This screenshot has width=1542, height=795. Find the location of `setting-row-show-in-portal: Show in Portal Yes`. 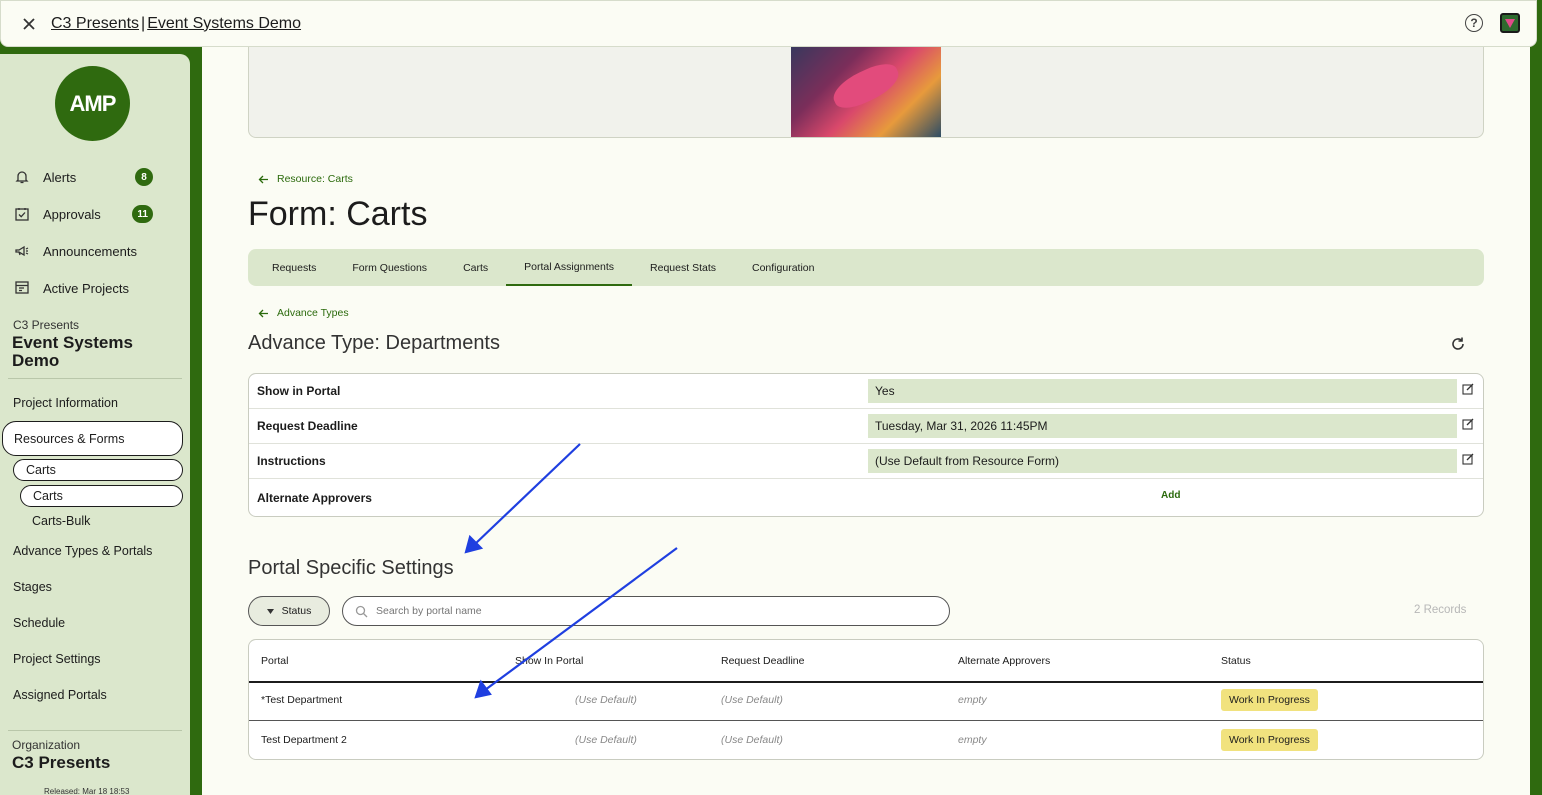

setting-row-show-in-portal: Show in Portal Yes is located at coordinates (866, 391).